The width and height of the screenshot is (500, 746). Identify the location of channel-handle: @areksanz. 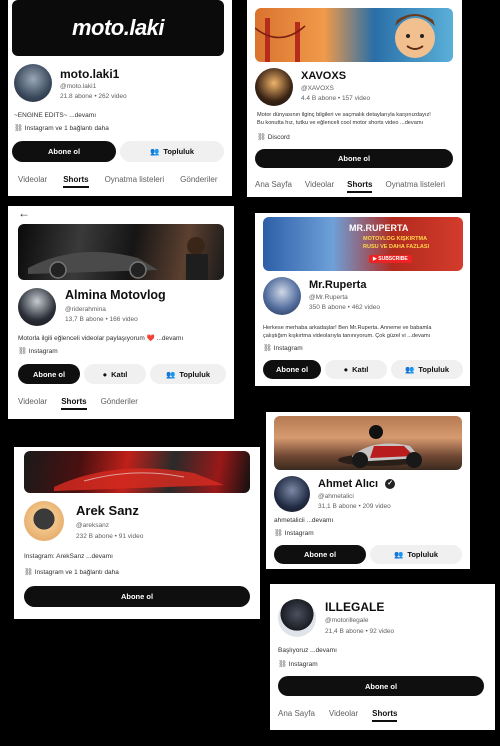
(92, 525).